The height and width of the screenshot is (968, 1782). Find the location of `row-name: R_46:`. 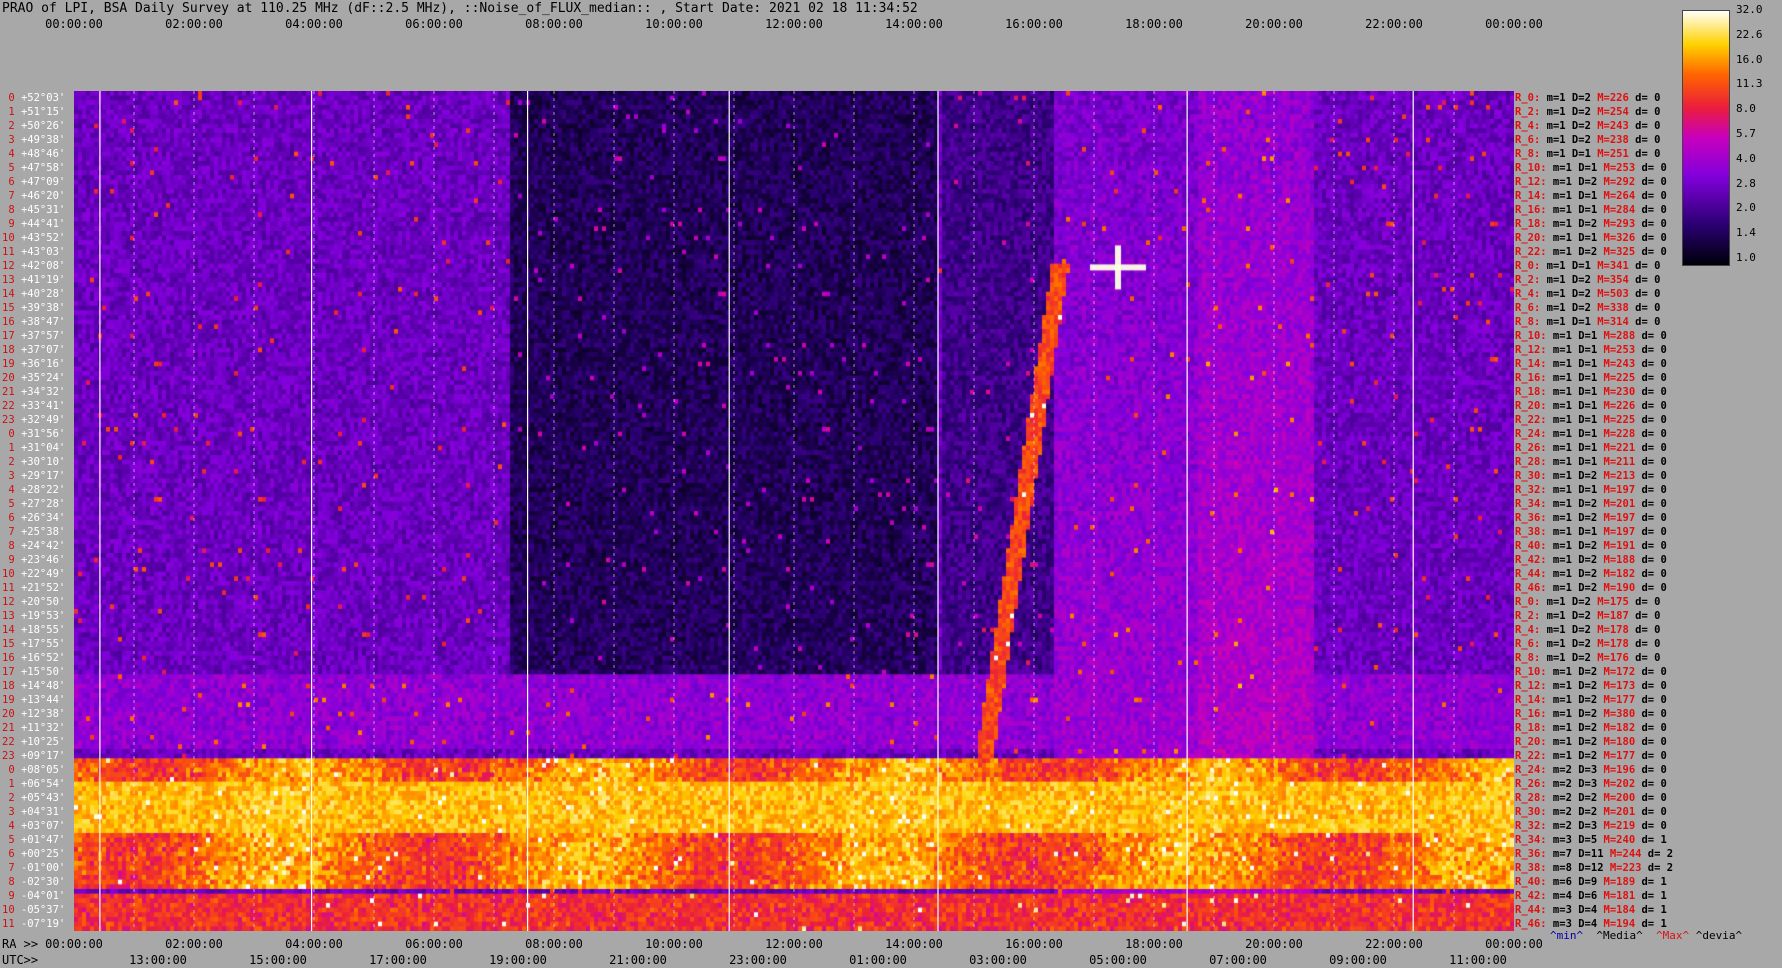

row-name: R_46: is located at coordinates (1531, 924).